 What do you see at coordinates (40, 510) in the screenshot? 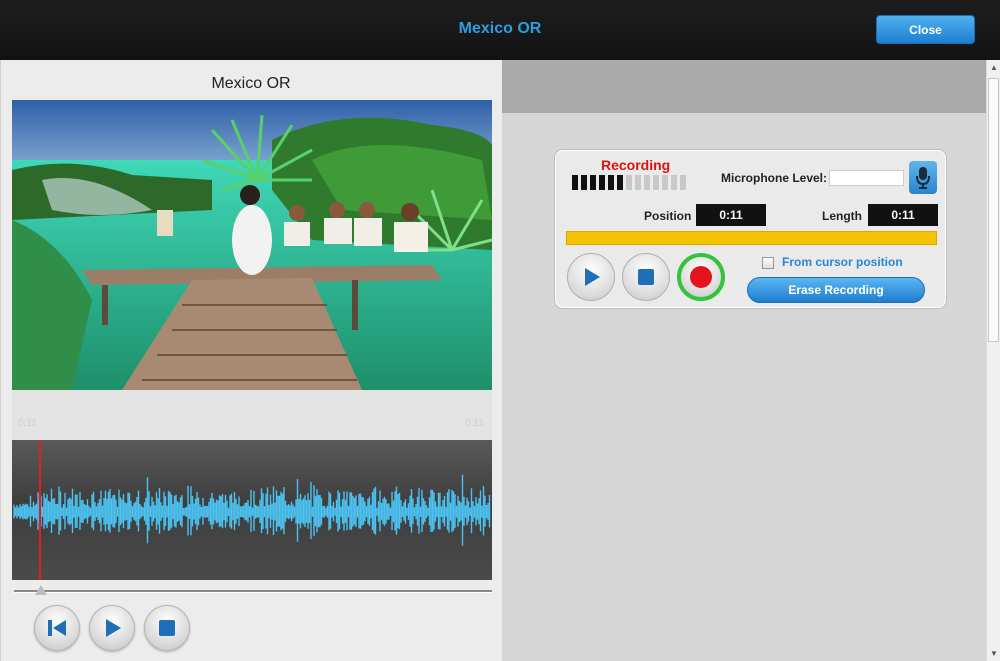
I see `waveform-playhead` at bounding box center [40, 510].